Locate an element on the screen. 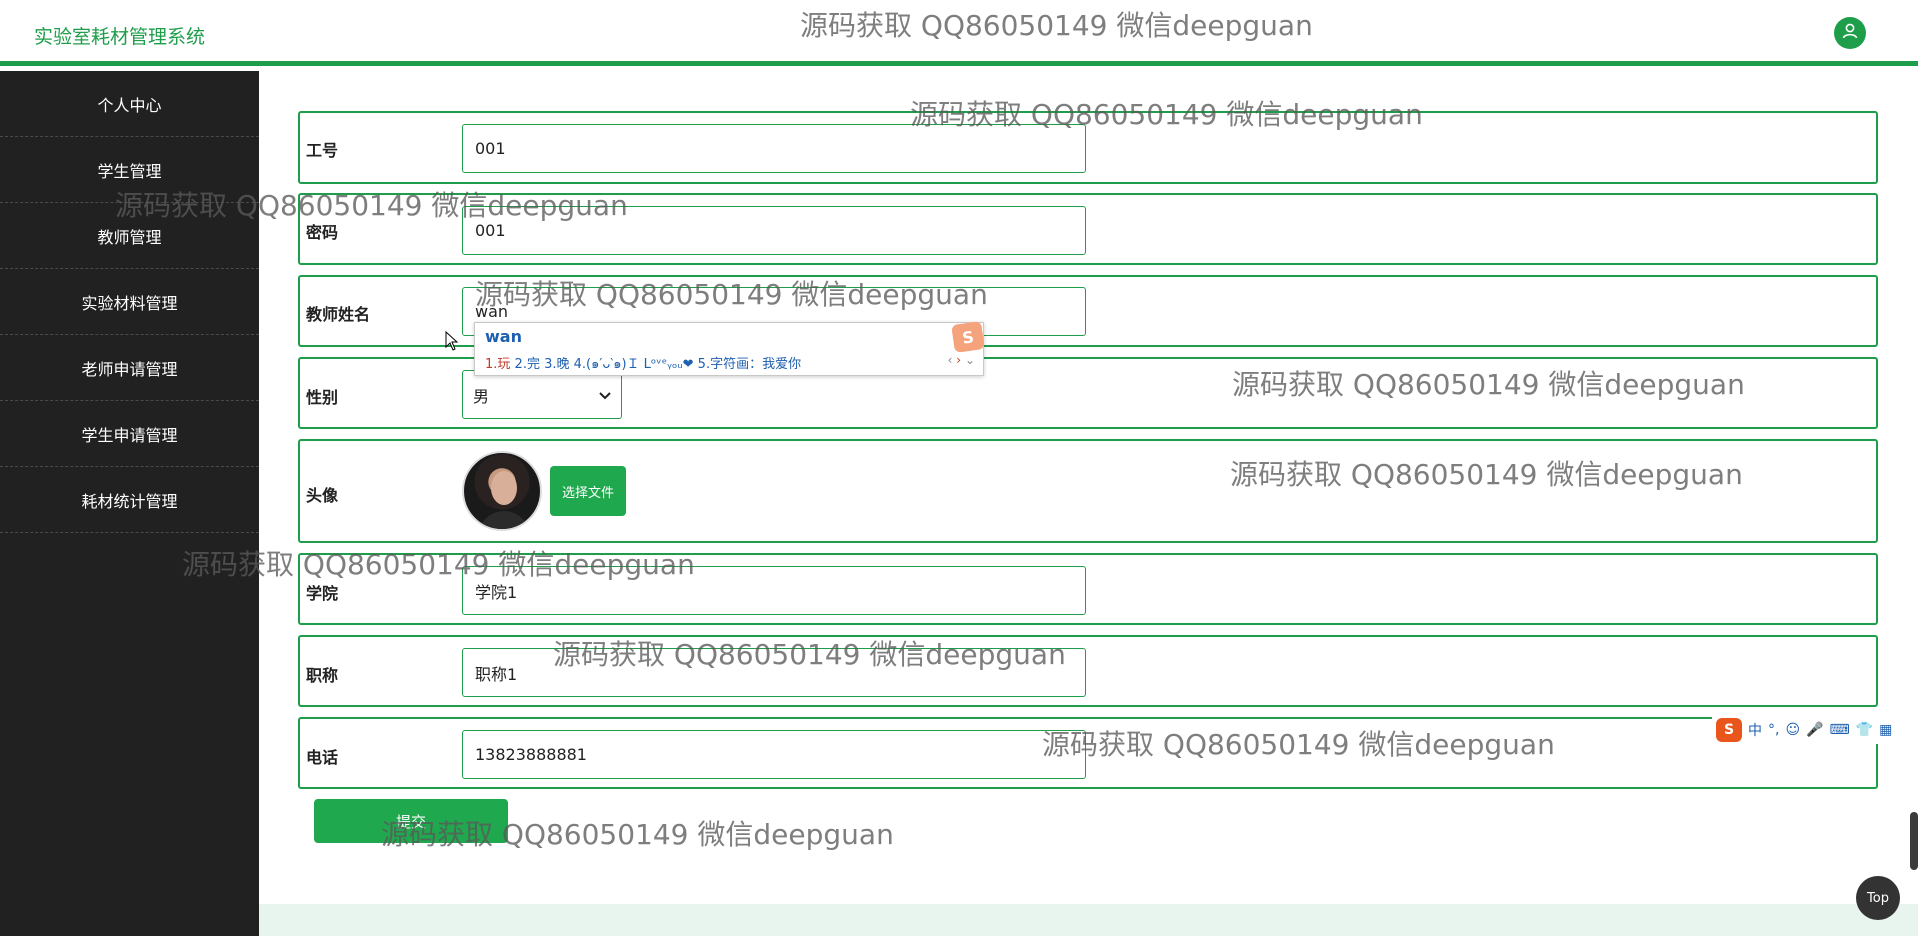 Image resolution: width=1918 pixels, height=936 pixels. form-row-title: 职称 职称1 is located at coordinates (1088, 671).